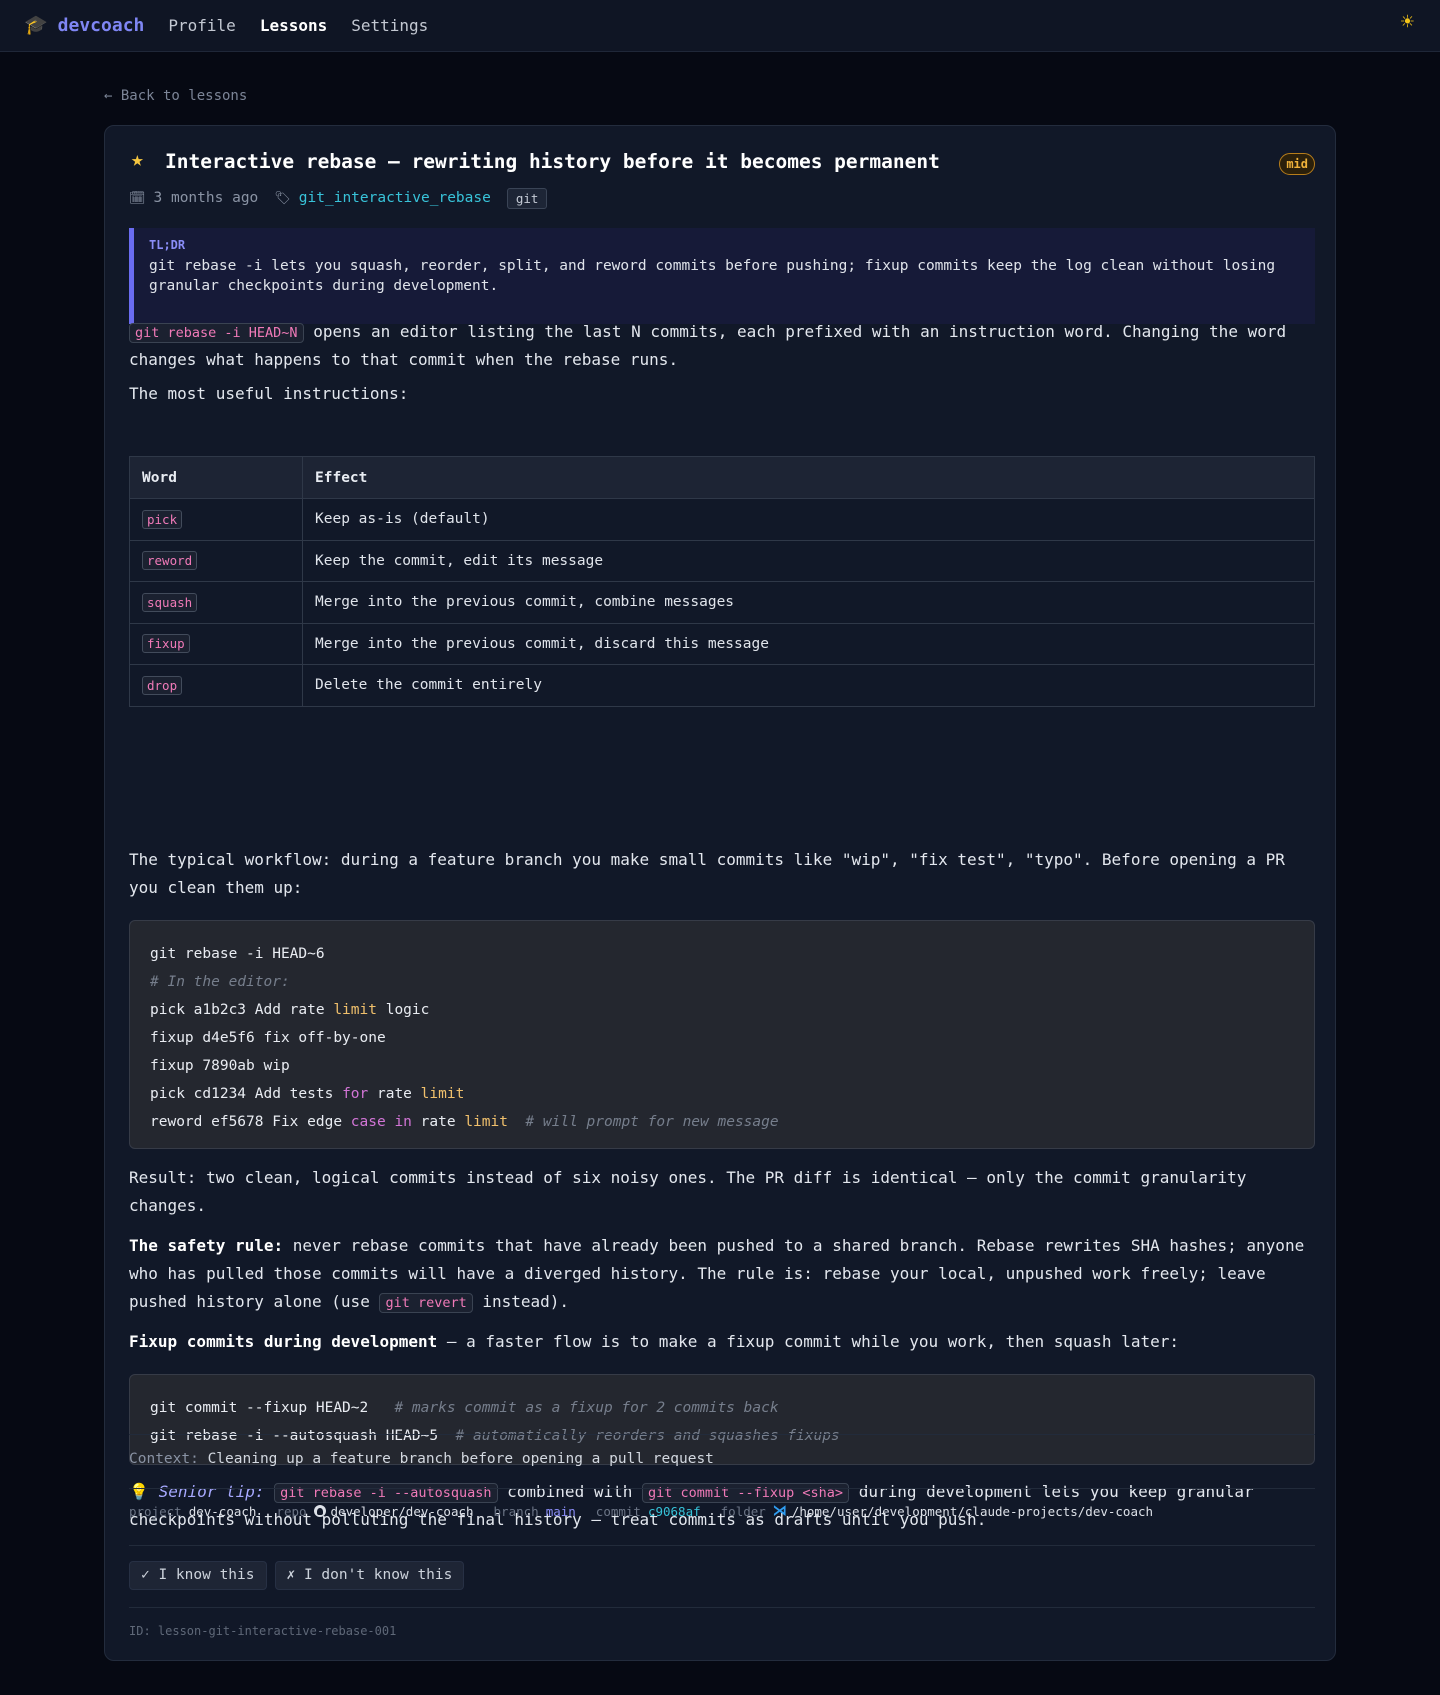  Describe the element at coordinates (386, 1493) in the screenshot. I see `inline-code: git rebase -i --autosquash` at that location.